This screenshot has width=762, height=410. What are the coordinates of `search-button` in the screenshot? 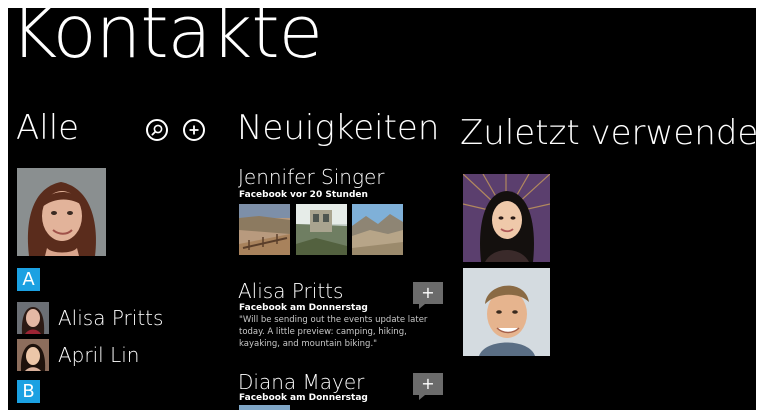 It's located at (157, 130).